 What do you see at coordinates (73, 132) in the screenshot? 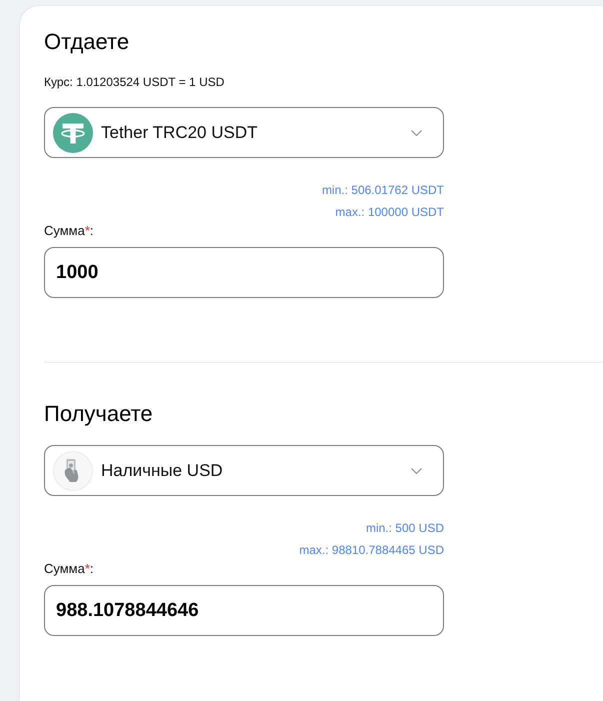
I see `tether-coin-icon` at bounding box center [73, 132].